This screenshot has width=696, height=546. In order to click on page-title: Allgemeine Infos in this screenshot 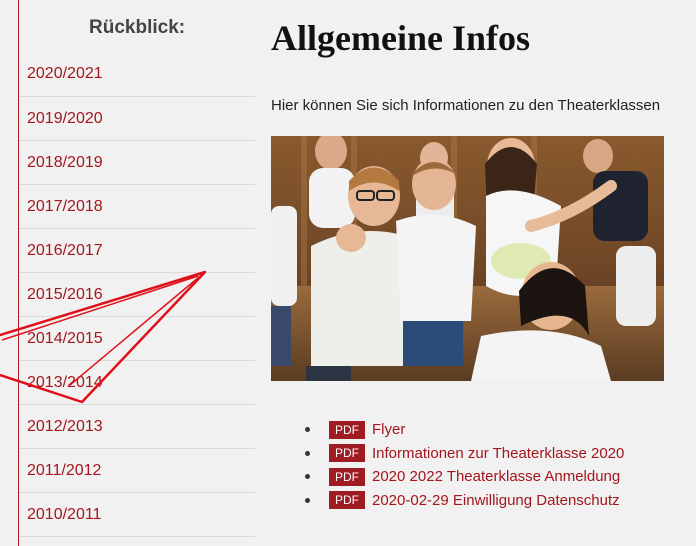, I will do `click(400, 38)`.